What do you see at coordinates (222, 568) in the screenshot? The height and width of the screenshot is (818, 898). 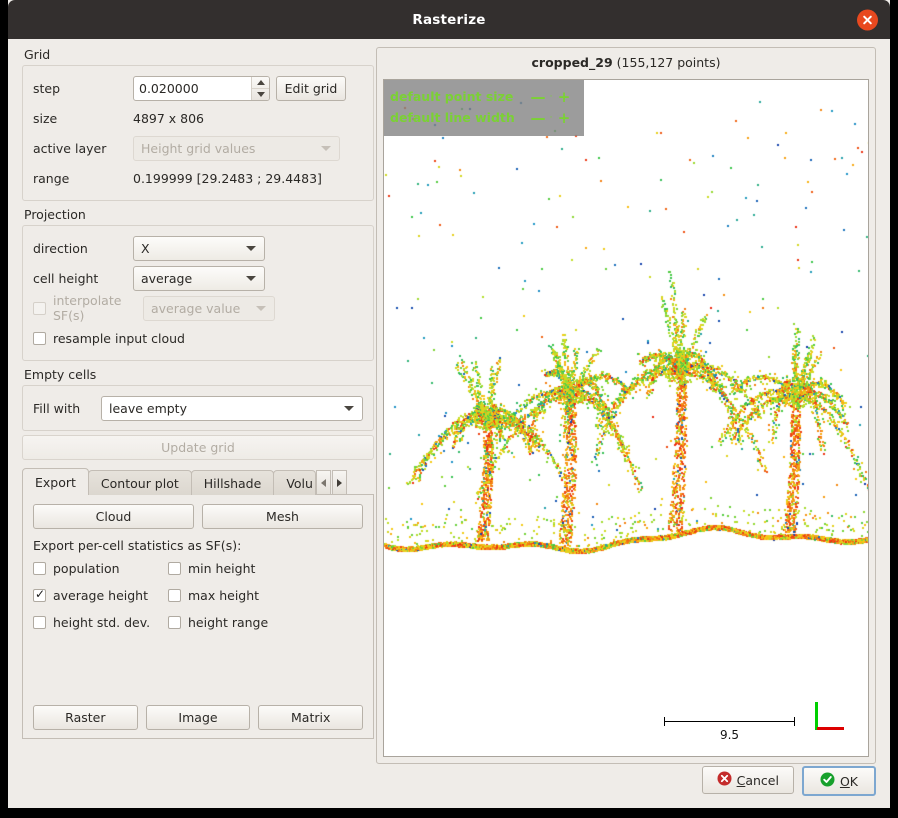 I see `checkbox-label: min height` at bounding box center [222, 568].